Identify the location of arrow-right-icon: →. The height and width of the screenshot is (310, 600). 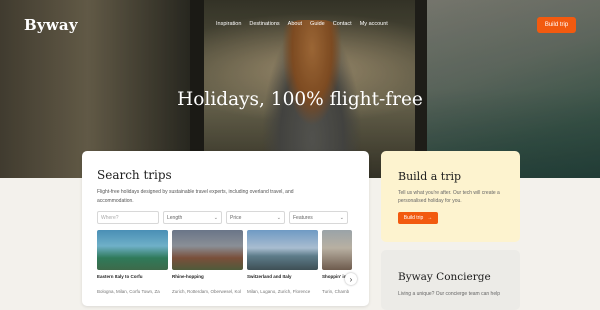
(430, 218).